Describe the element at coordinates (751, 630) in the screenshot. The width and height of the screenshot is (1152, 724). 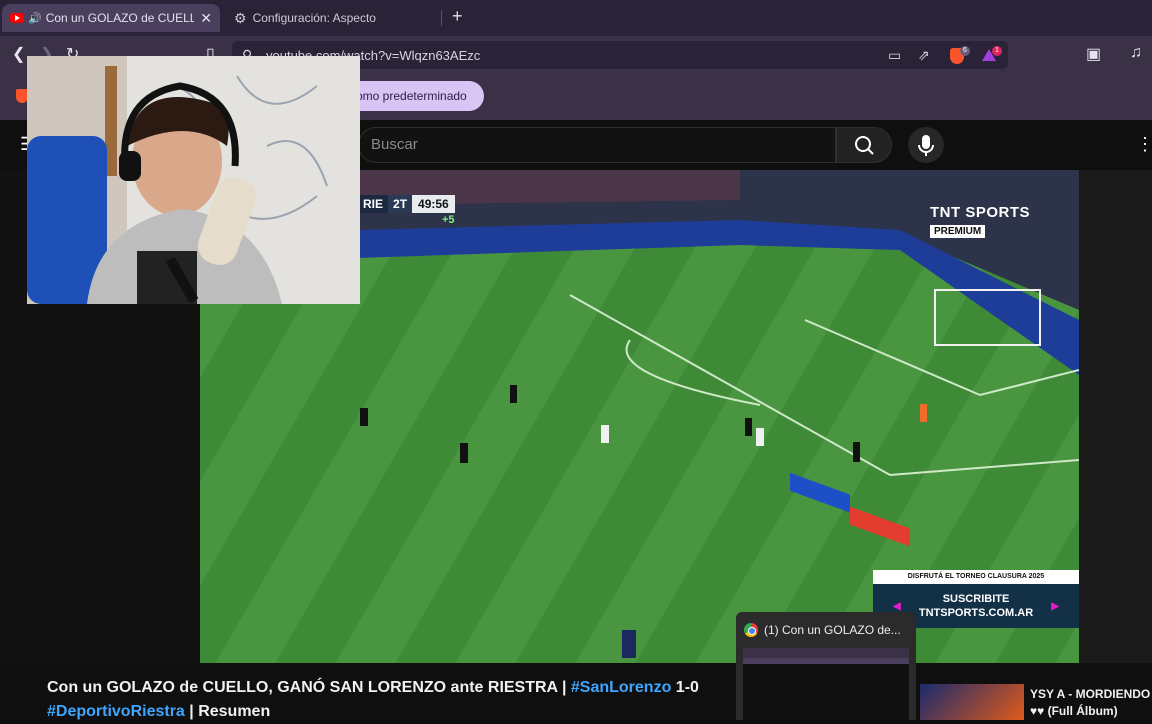
I see `chrome-icon` at that location.